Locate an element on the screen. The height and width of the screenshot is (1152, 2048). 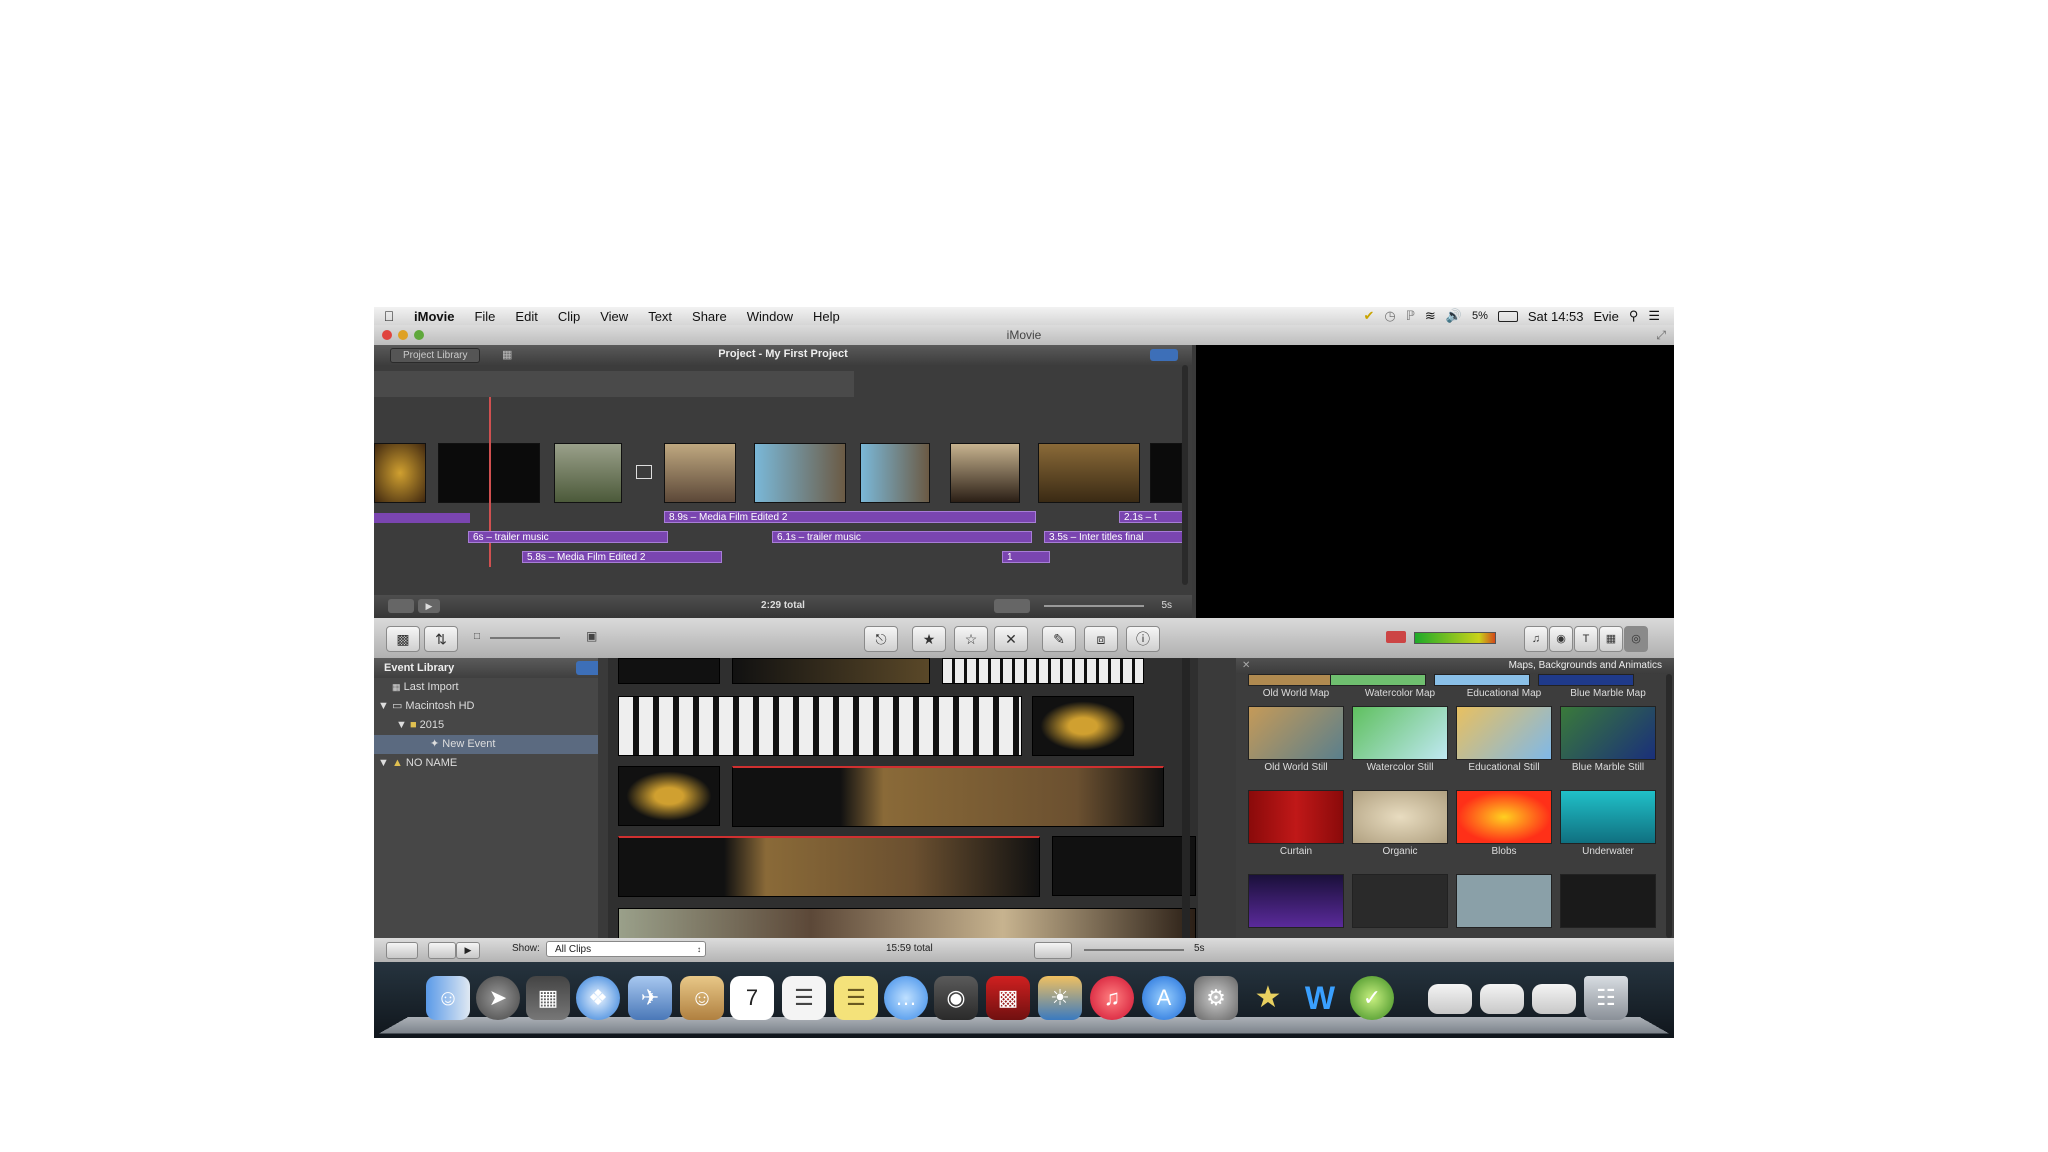
finder-icon: ☺ is located at coordinates (448, 998).